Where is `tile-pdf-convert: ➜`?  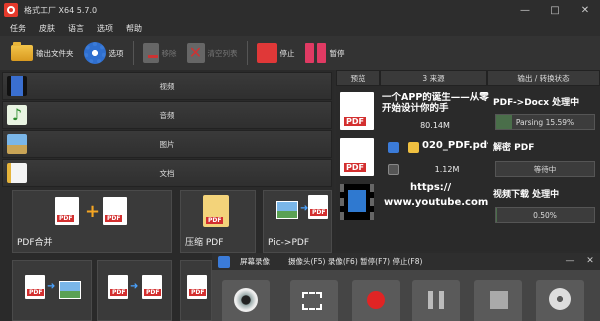 tile-pdf-convert: ➜ is located at coordinates (134, 290).